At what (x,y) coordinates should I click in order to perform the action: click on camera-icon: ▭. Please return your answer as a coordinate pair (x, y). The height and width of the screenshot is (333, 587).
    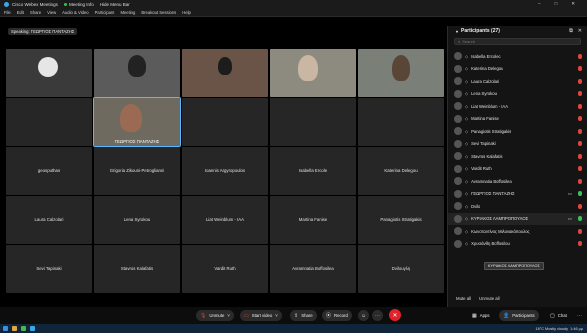
    Looking at the image, I should click on (569, 218).